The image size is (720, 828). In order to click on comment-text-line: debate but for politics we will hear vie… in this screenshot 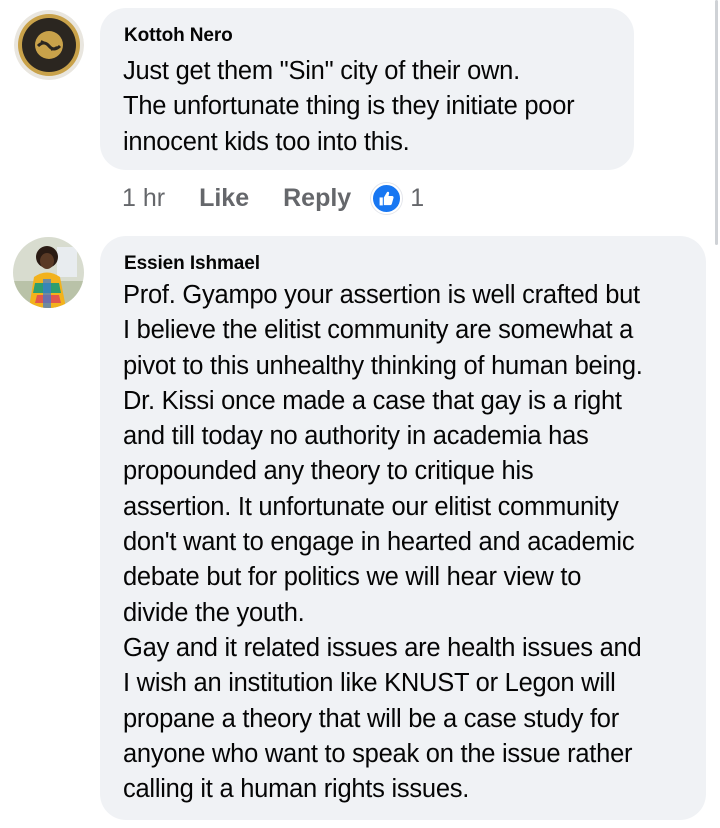, I will do `click(352, 577)`.